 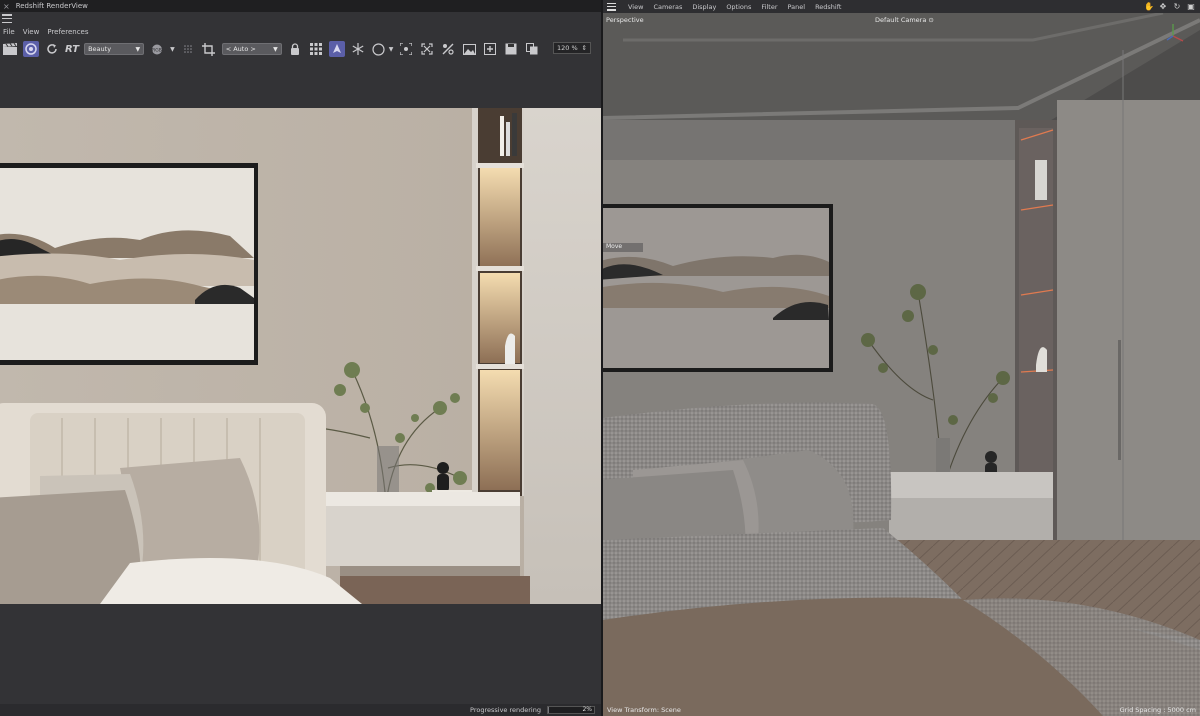 What do you see at coordinates (931, 20) in the screenshot?
I see `camera-icon: ⊙` at bounding box center [931, 20].